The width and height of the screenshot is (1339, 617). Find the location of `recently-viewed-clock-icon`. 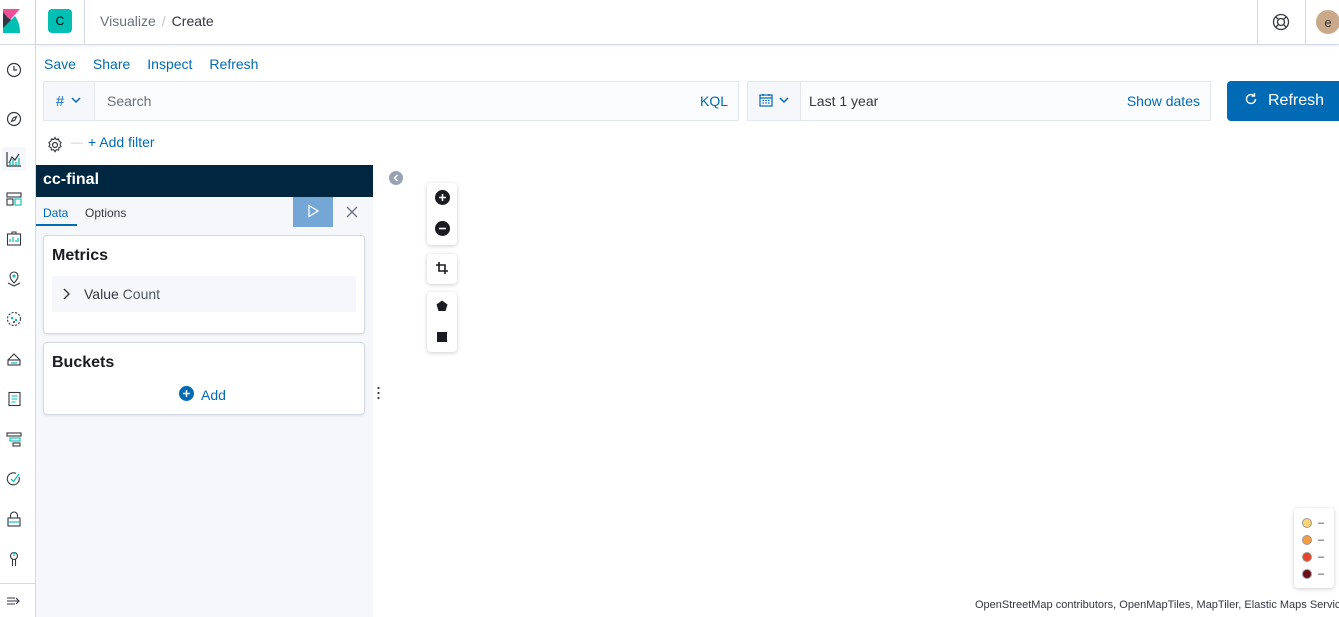

recently-viewed-clock-icon is located at coordinates (14, 70).